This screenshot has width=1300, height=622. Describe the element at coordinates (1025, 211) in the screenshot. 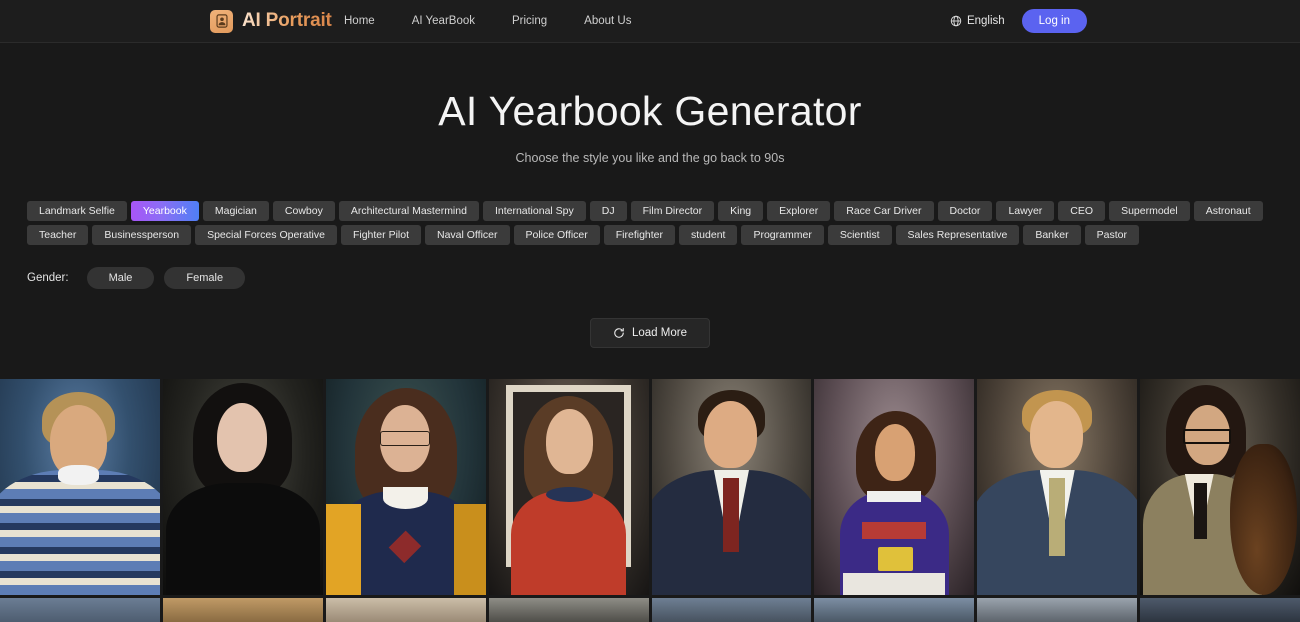

I see `style-tag-lawyer: Lawyer` at that location.